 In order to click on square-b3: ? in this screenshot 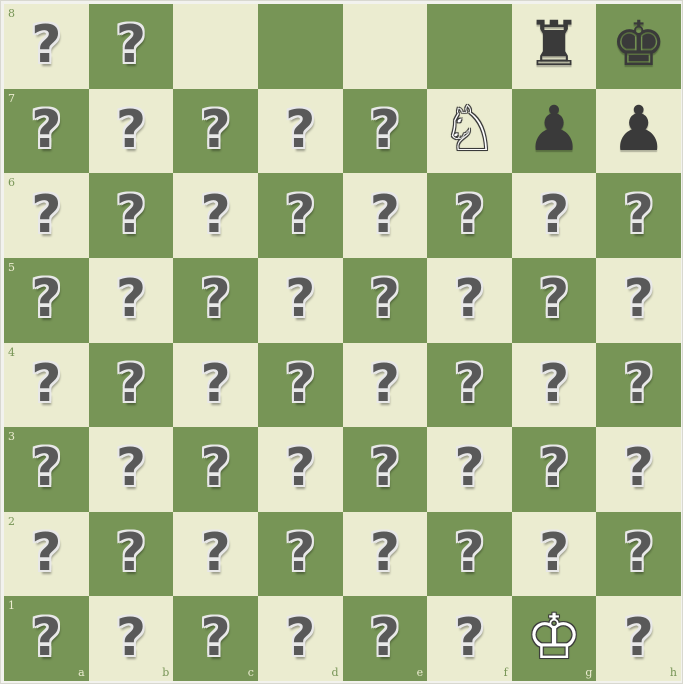, I will do `click(131, 469)`.